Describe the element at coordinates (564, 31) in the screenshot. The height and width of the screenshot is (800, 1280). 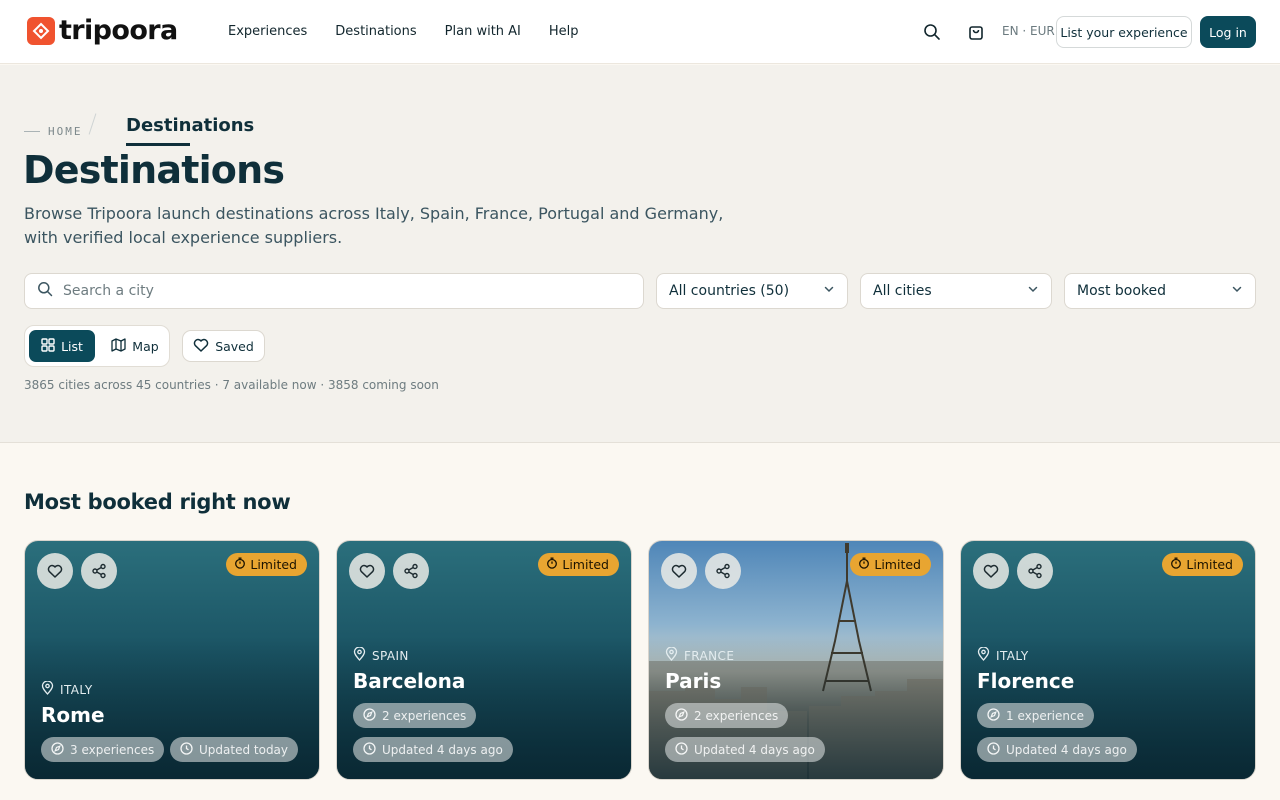
I see `nav-help: Help` at that location.